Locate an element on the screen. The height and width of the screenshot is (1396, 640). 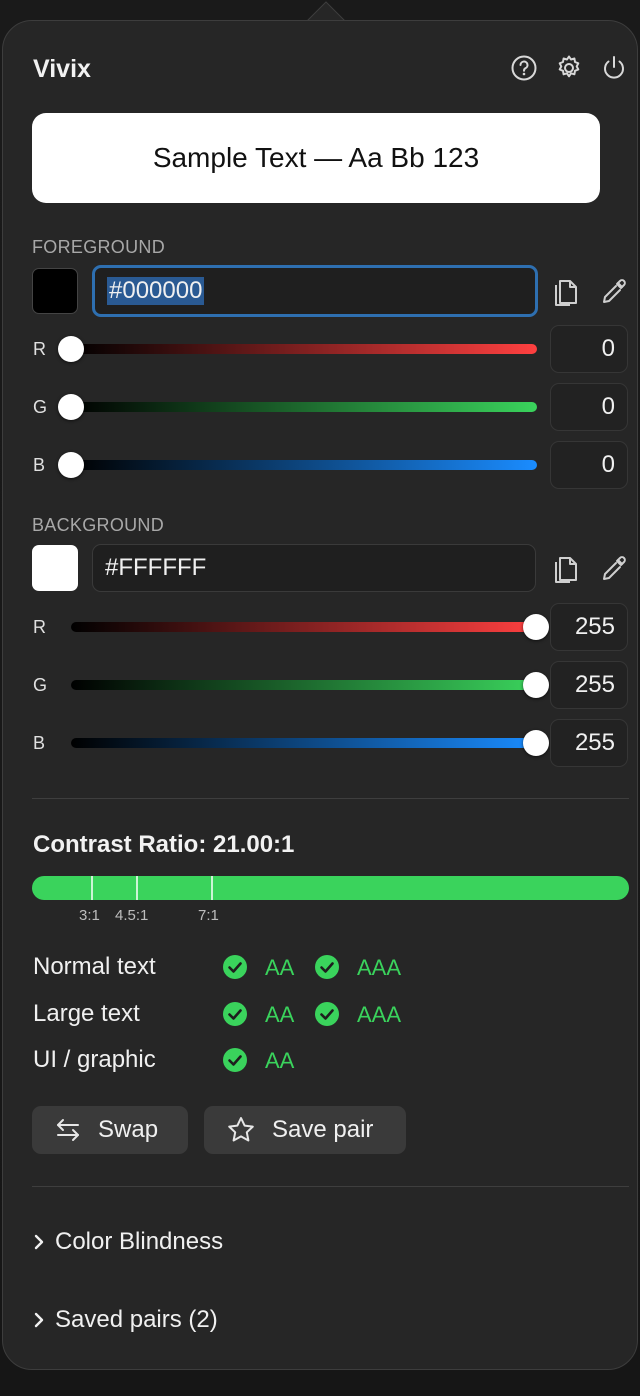
sample-text: Sample Text — Aa Bb 123 is located at coordinates (316, 157).